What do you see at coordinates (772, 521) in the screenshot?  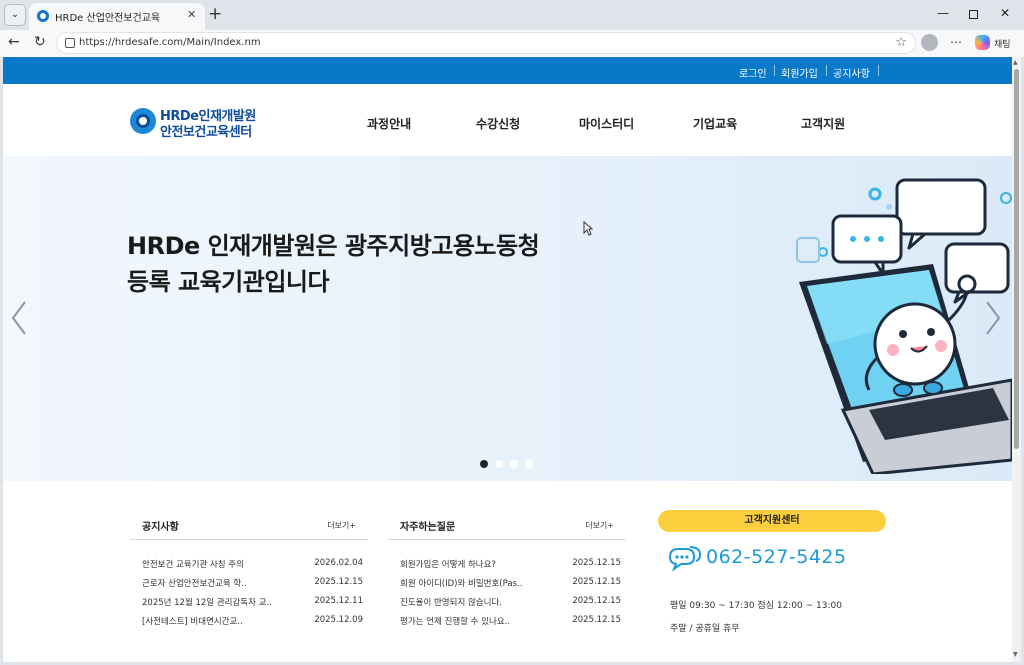 I see `support-center-badge: 고객지원센터` at bounding box center [772, 521].